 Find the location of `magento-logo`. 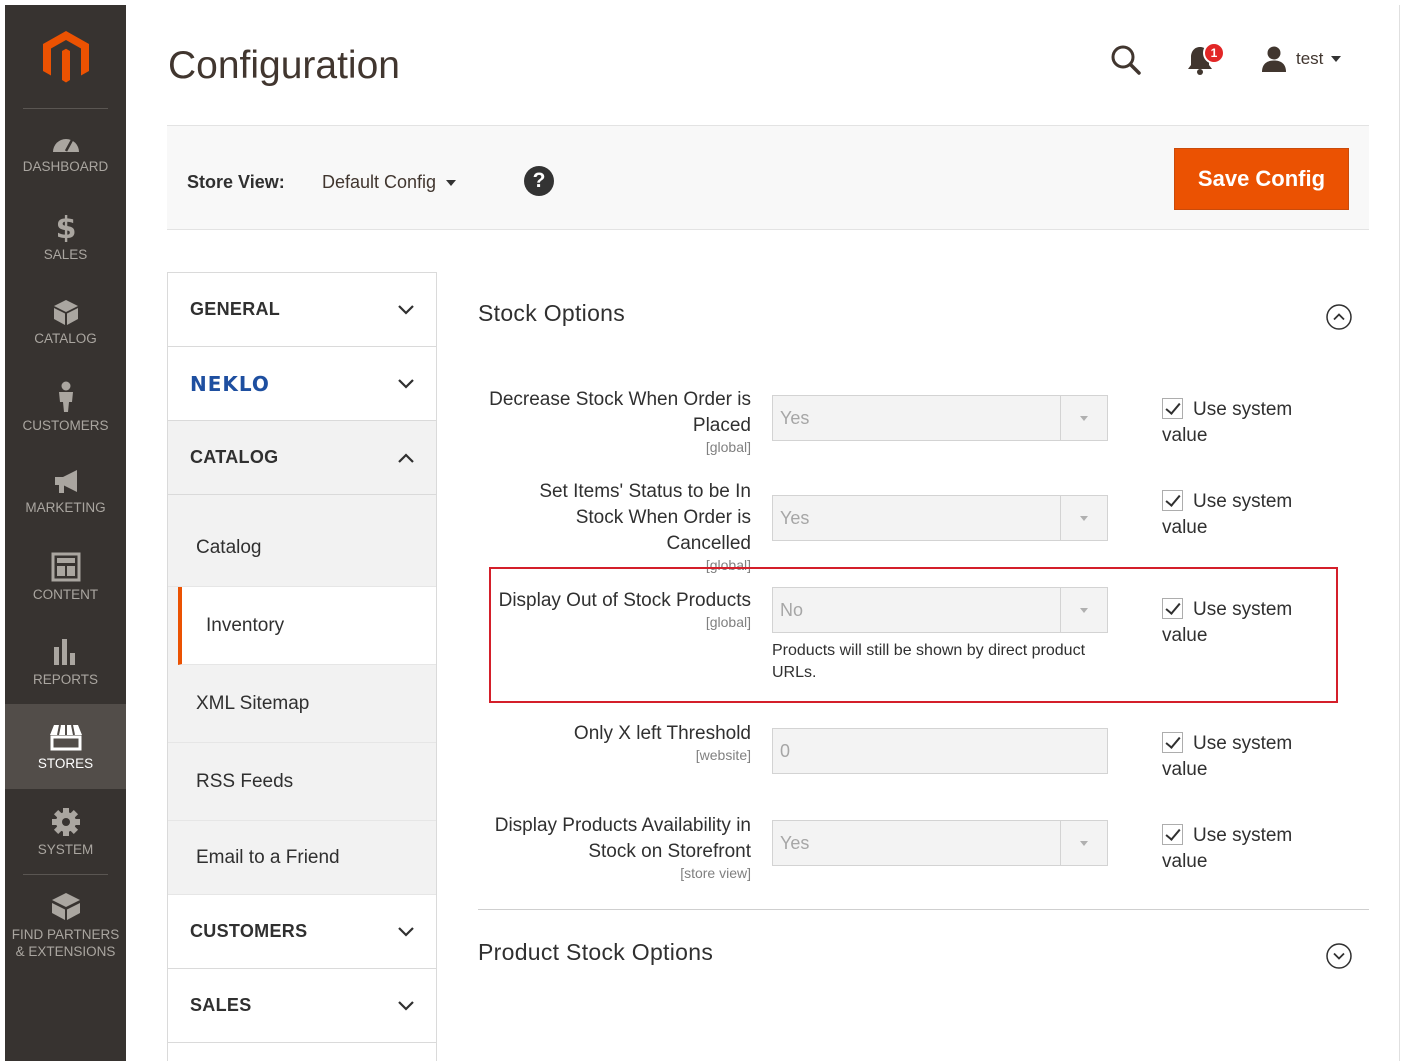

magento-logo is located at coordinates (65, 57).